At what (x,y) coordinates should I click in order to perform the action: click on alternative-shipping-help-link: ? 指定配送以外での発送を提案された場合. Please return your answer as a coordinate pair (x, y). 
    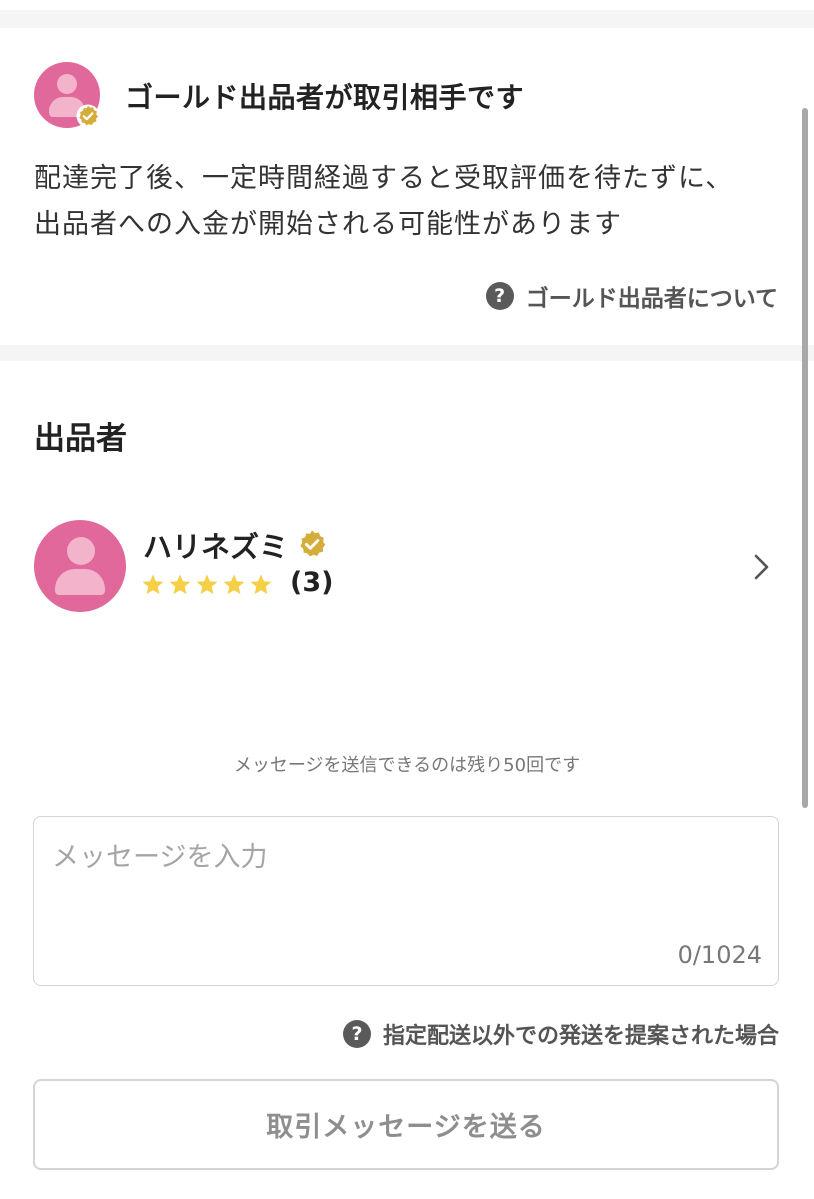
    Looking at the image, I should click on (560, 1034).